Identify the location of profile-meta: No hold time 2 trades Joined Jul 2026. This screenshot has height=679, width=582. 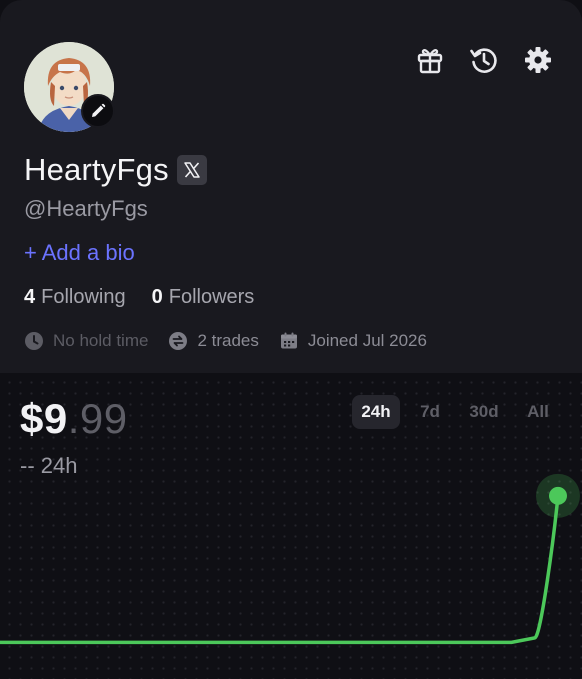
(225, 341).